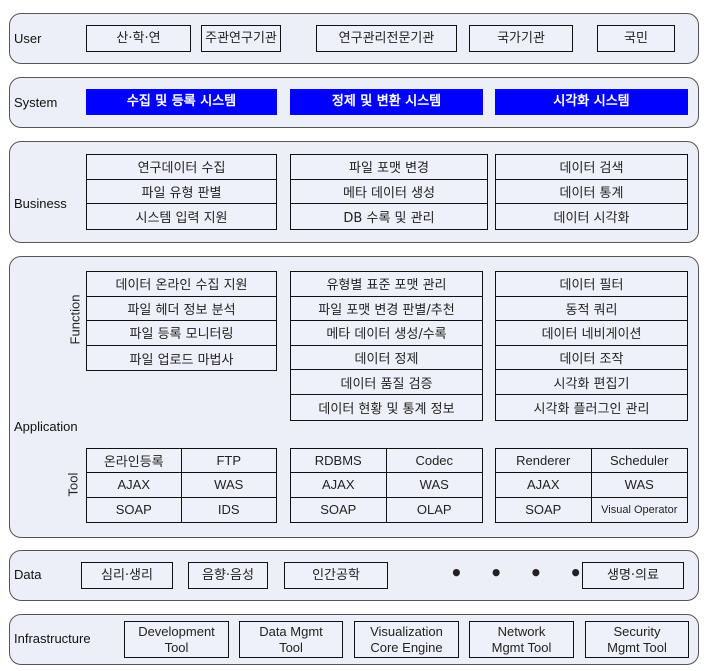 Image resolution: width=712 pixels, height=671 pixels. I want to click on function-column-cell: 시각화 플러그인 관리, so click(591, 409).